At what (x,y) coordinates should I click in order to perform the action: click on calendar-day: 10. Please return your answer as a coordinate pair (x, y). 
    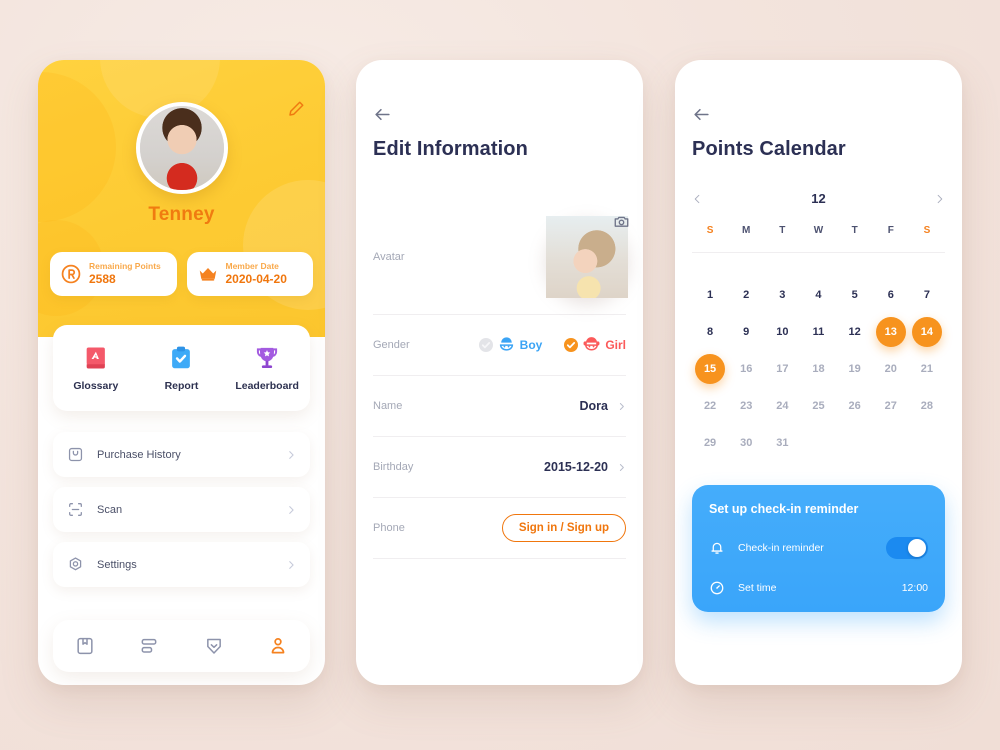
    Looking at the image, I should click on (782, 331).